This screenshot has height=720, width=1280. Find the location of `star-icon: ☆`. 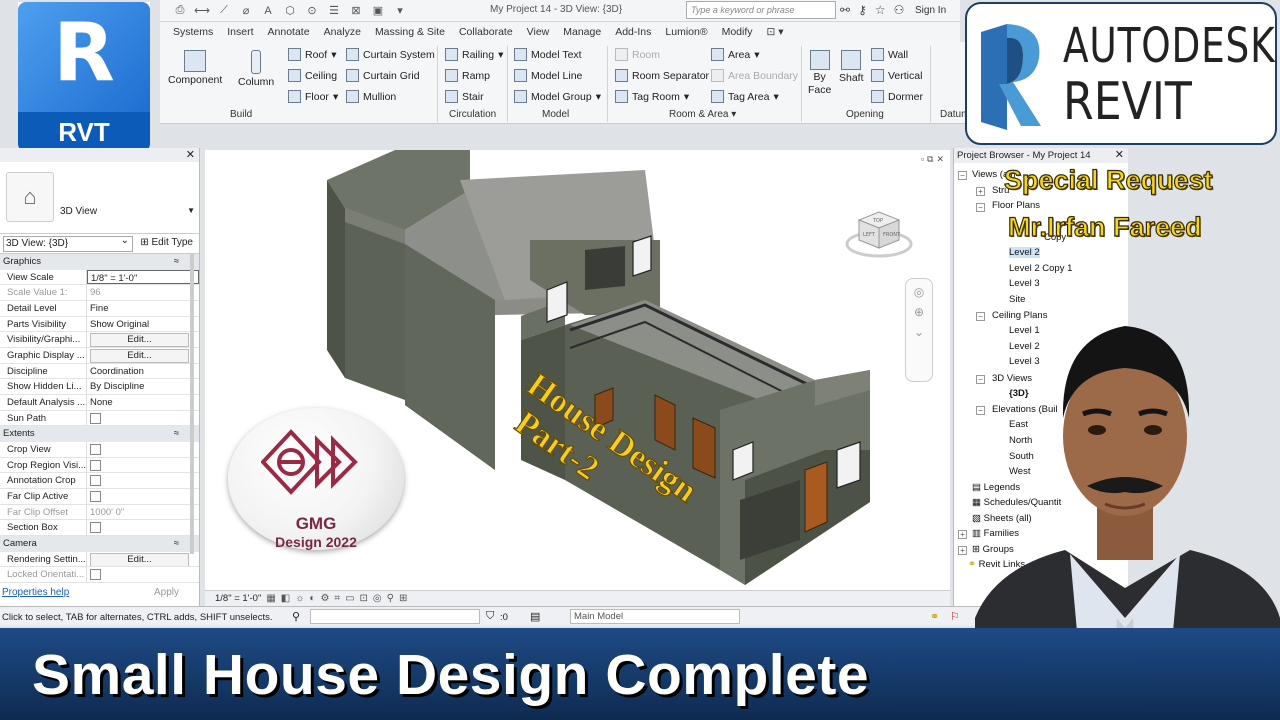

star-icon: ☆ is located at coordinates (880, 10).